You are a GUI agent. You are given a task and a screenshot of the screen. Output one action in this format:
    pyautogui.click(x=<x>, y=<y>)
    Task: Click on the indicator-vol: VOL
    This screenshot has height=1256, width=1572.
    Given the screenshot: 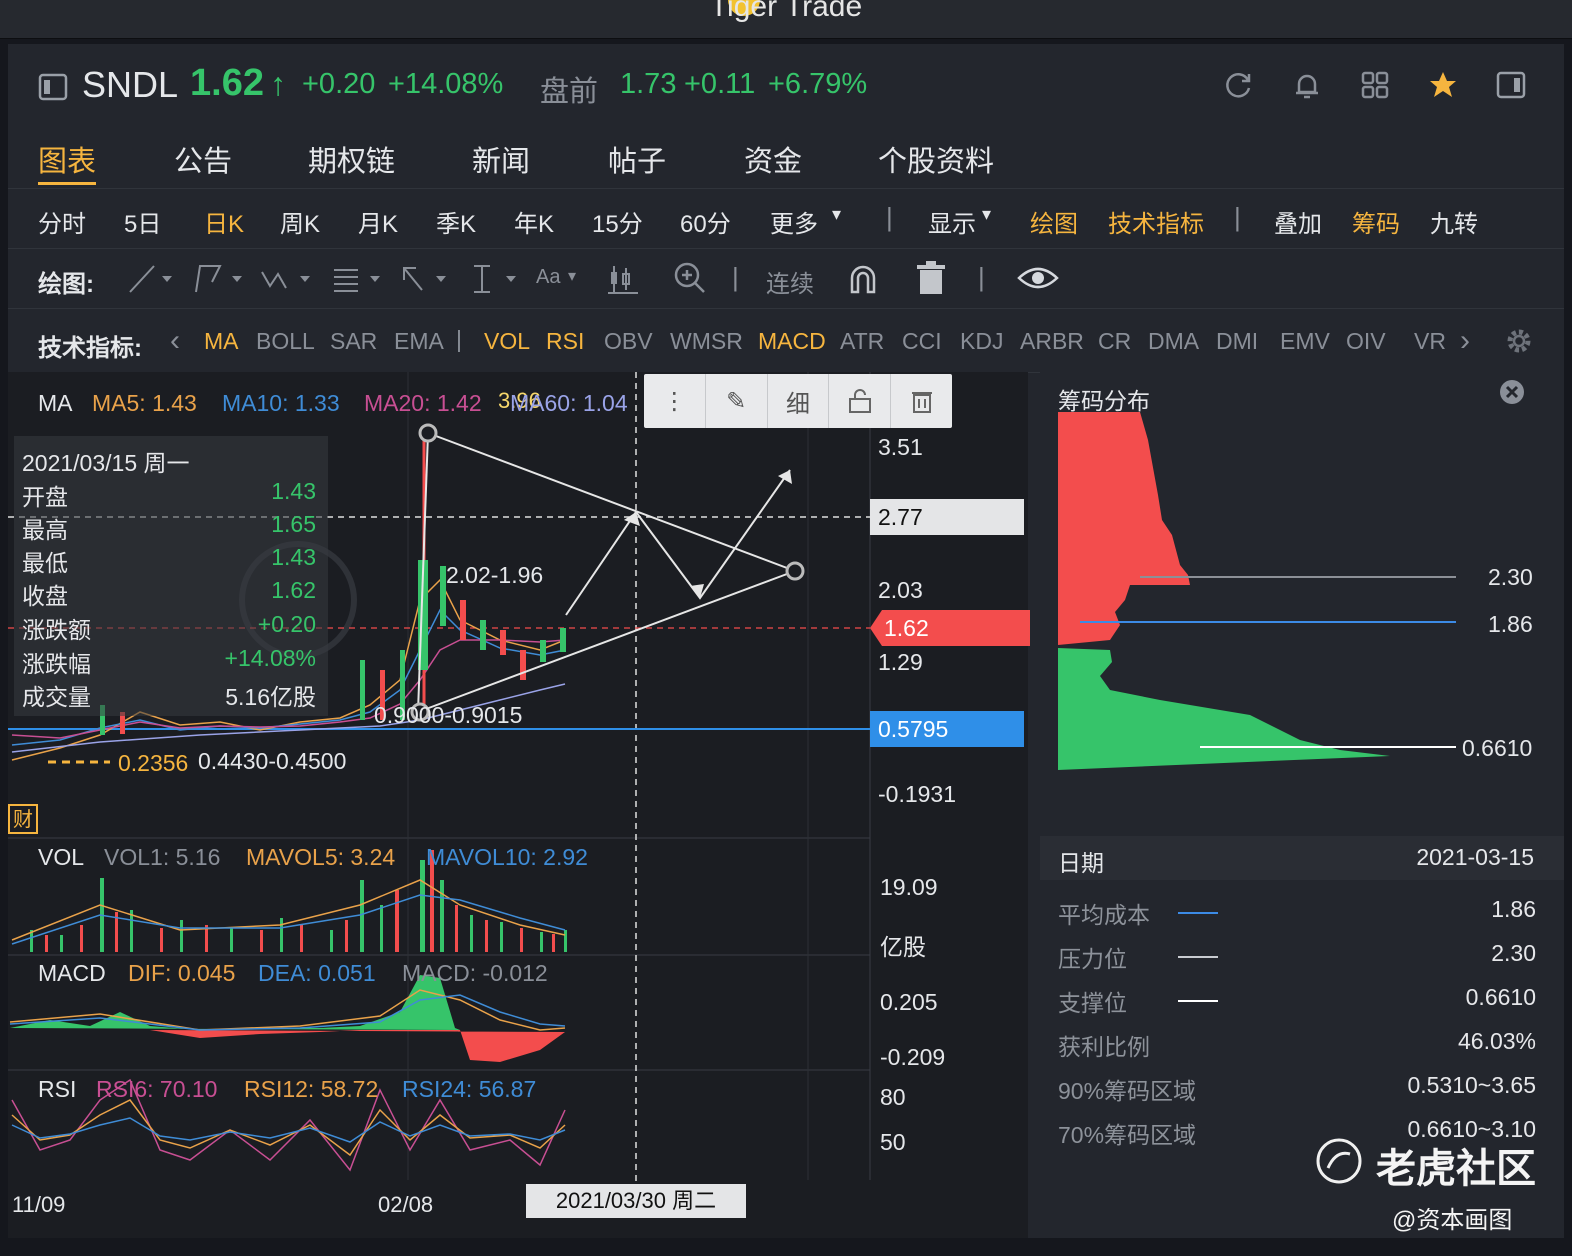 What is the action you would take?
    pyautogui.click(x=507, y=341)
    